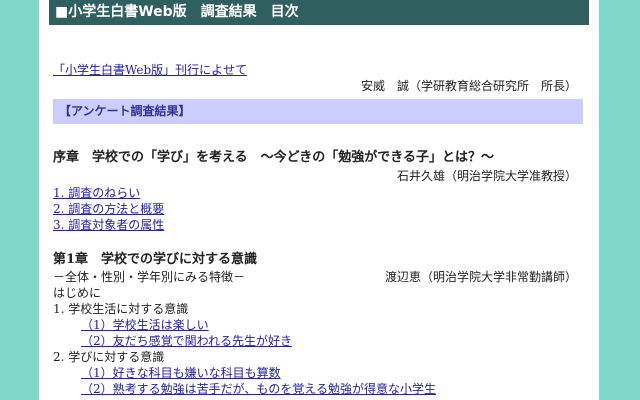 This screenshot has width=640, height=400. Describe the element at coordinates (177, 12) in the screenshot. I see `page-title: ■小学生白書Web版 調査結果 目次` at that location.